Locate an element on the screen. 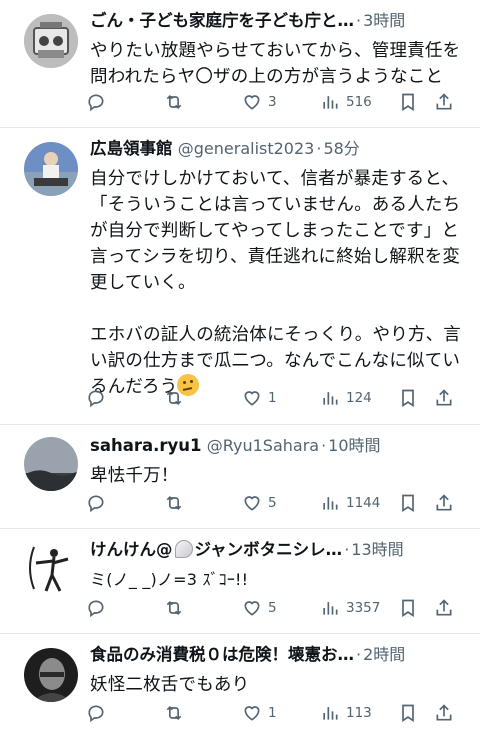  robot-figure-avatar-icon is located at coordinates (51, 41).